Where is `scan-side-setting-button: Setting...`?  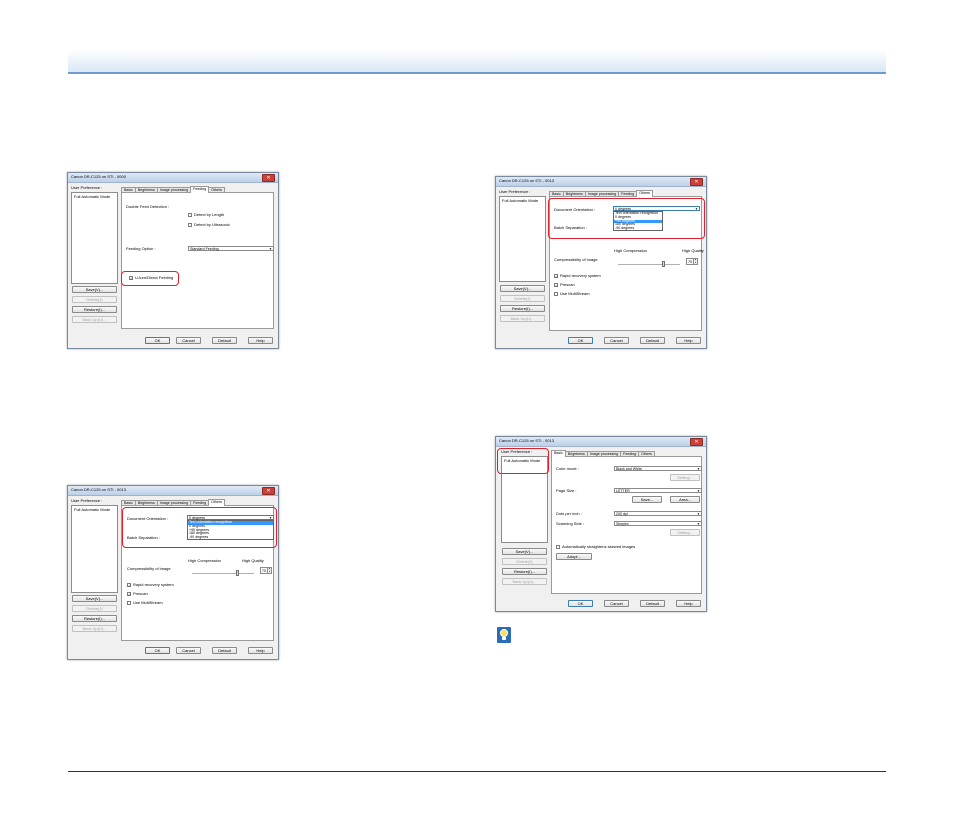 scan-side-setting-button: Setting... is located at coordinates (685, 532).